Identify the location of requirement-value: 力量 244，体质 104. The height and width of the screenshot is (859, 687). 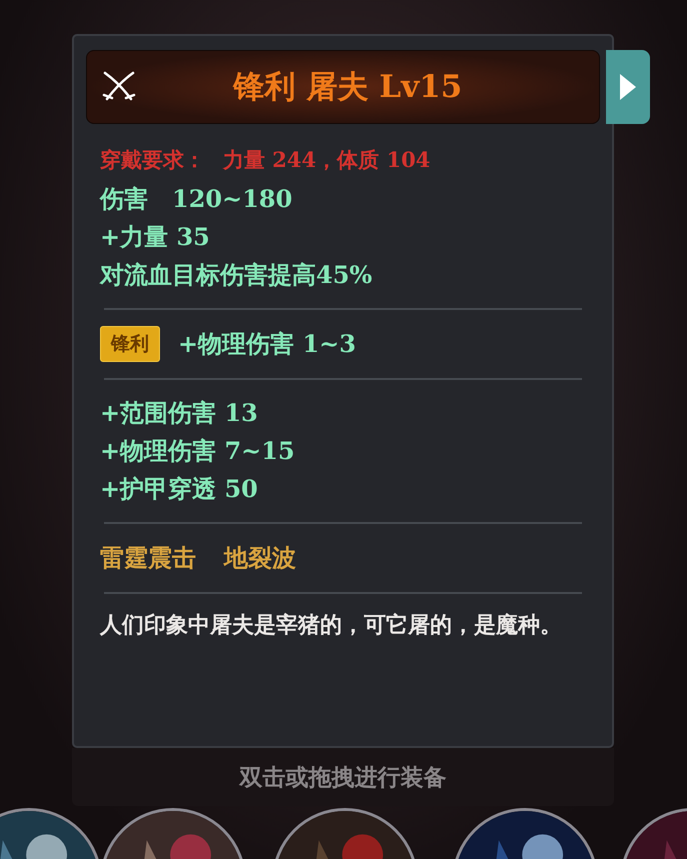
(326, 160).